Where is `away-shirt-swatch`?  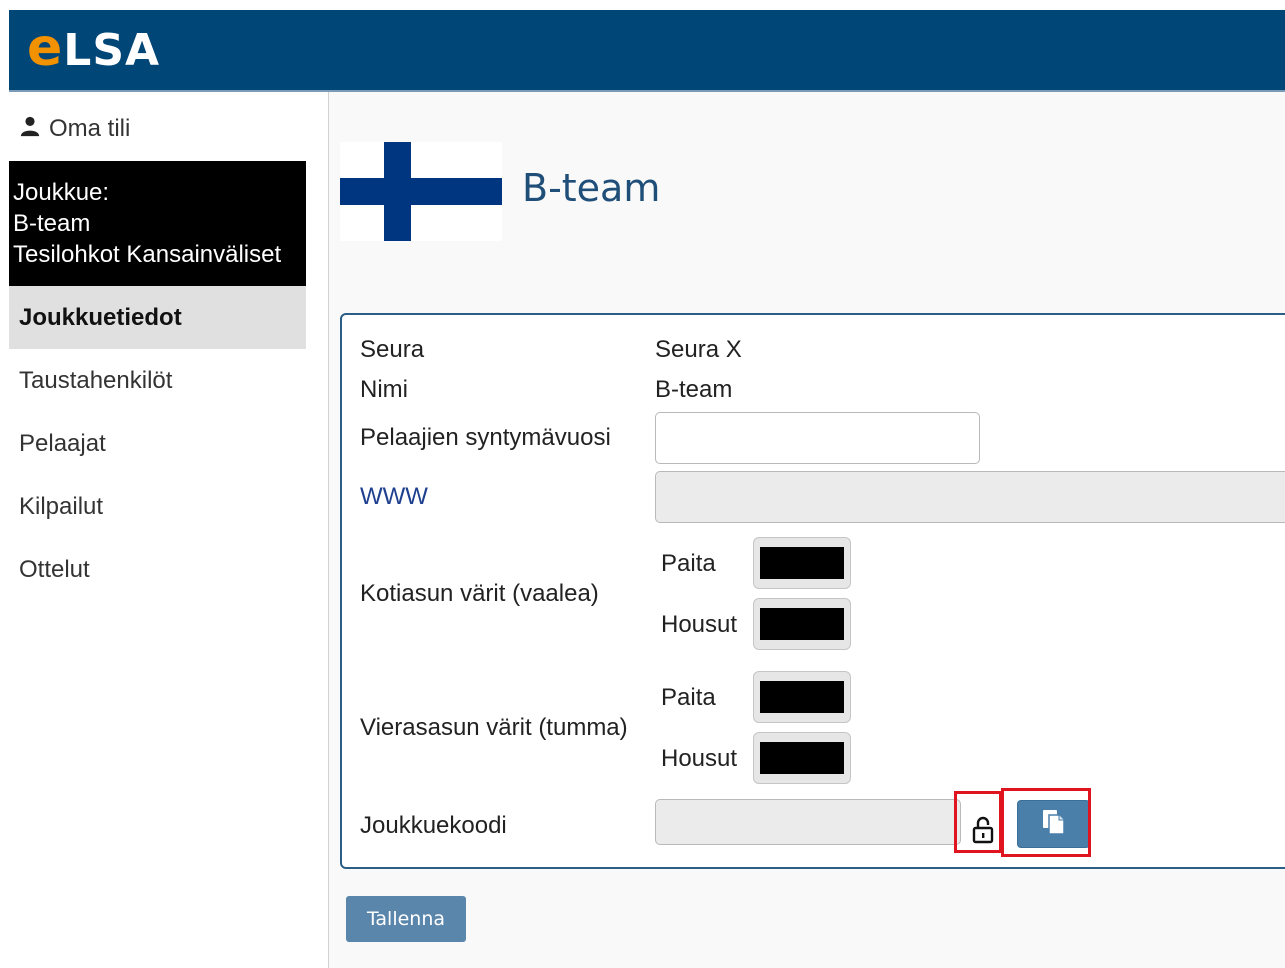
away-shirt-swatch is located at coordinates (802, 697).